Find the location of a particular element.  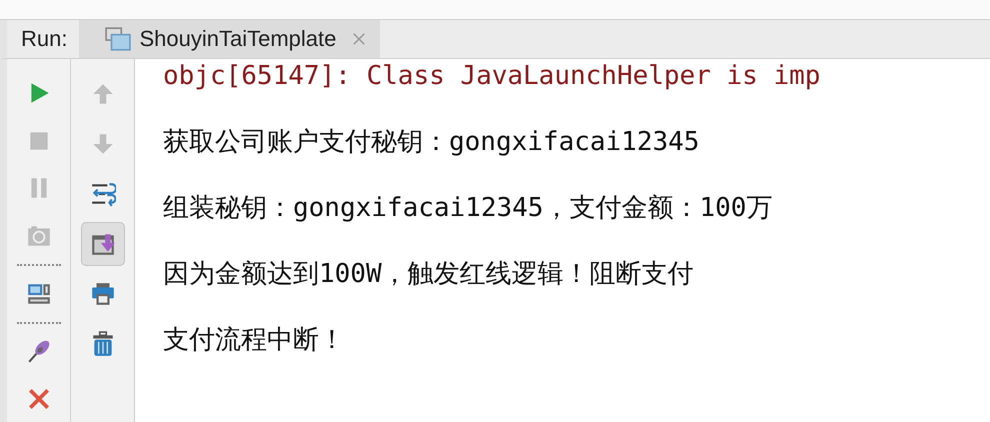

up-arrow-icon is located at coordinates (102, 94).